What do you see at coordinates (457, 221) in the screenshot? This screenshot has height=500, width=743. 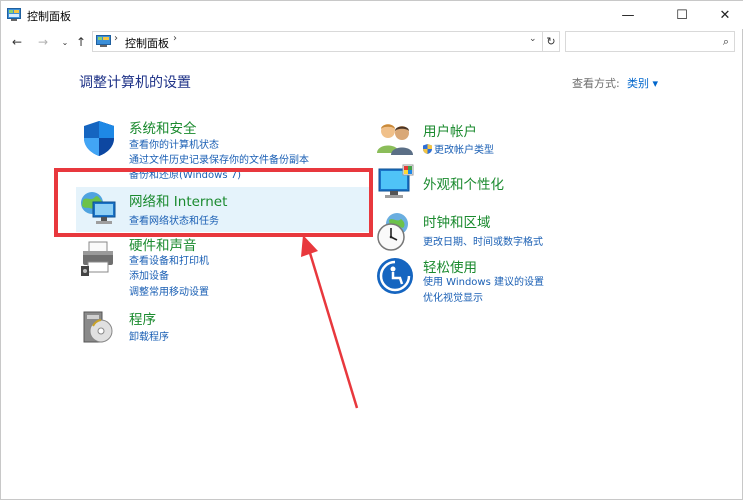 I see `category-title-clock-region: 时钟和区域` at bounding box center [457, 221].